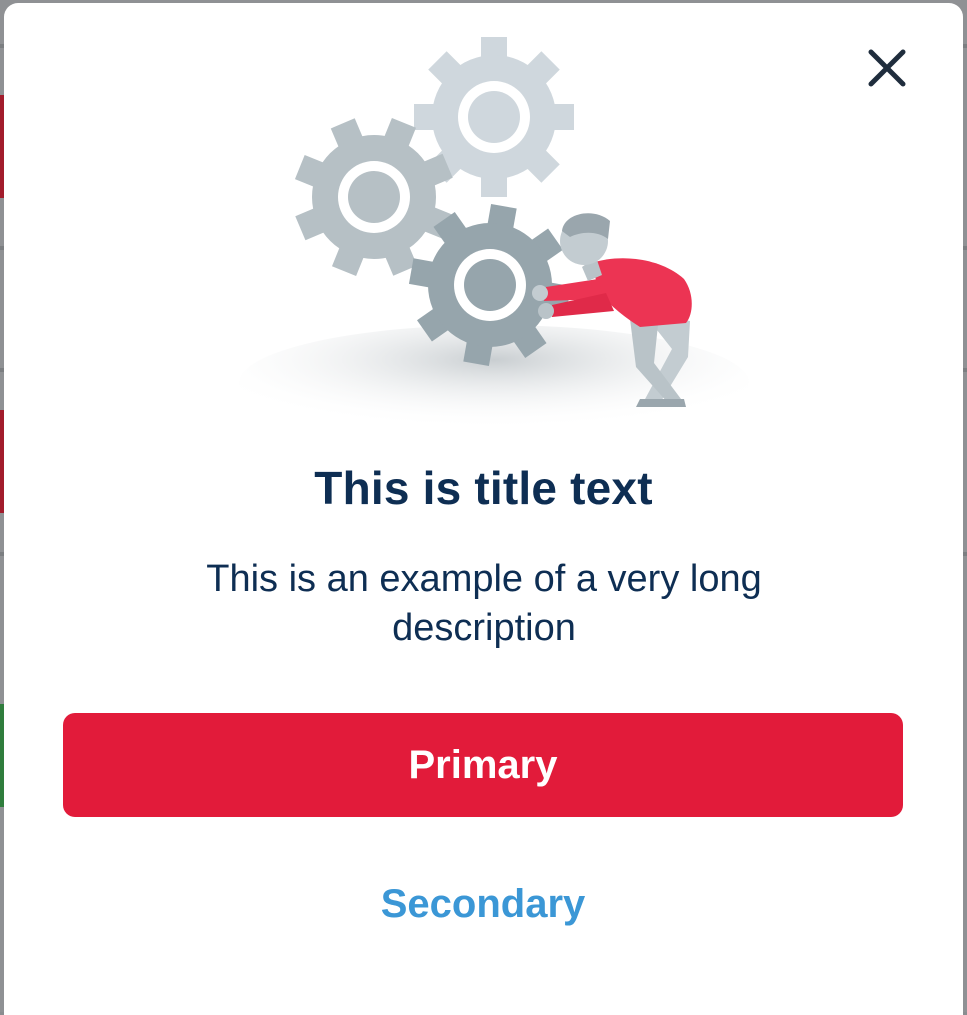  I want to click on dialog-title: This is title text, so click(483, 488).